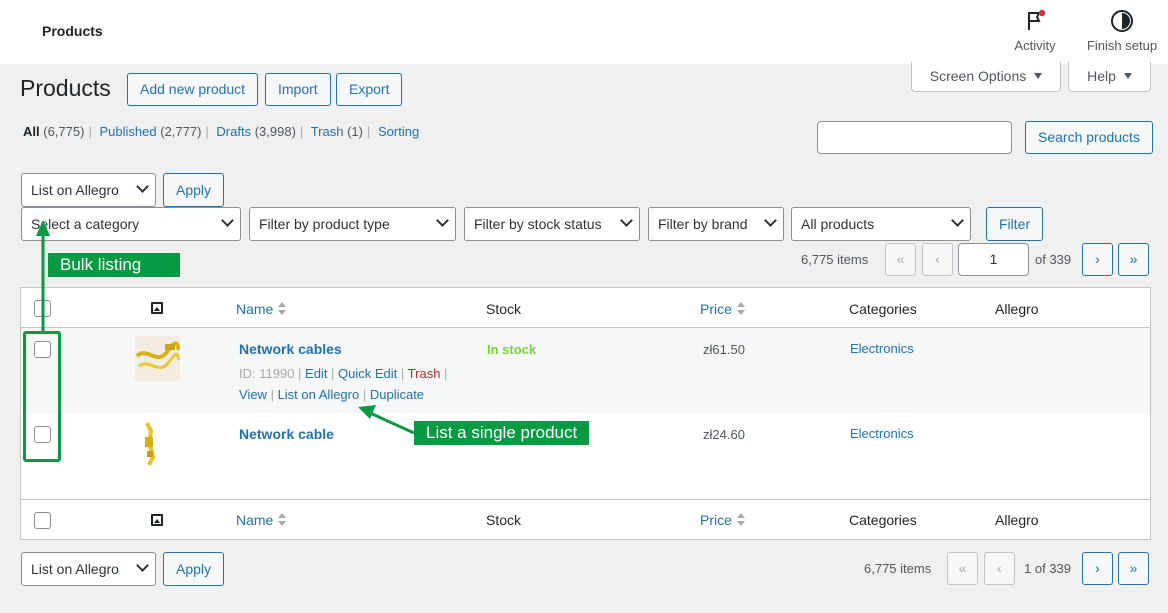 The width and height of the screenshot is (1168, 613). Describe the element at coordinates (114, 265) in the screenshot. I see `annotation-bulk-listing: Bulk listing` at that location.